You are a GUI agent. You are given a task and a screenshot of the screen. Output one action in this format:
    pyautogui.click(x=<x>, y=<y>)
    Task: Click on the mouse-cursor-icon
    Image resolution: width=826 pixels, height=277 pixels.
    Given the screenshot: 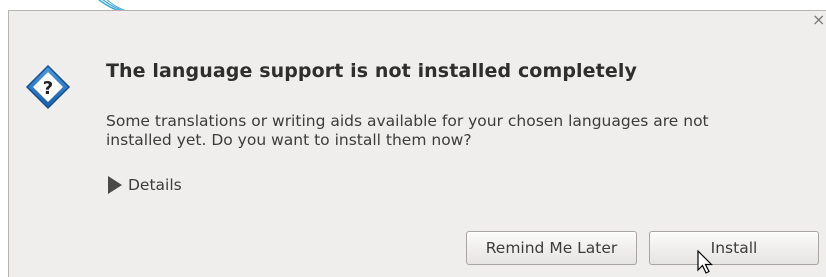 What is the action you would take?
    pyautogui.click(x=705, y=262)
    